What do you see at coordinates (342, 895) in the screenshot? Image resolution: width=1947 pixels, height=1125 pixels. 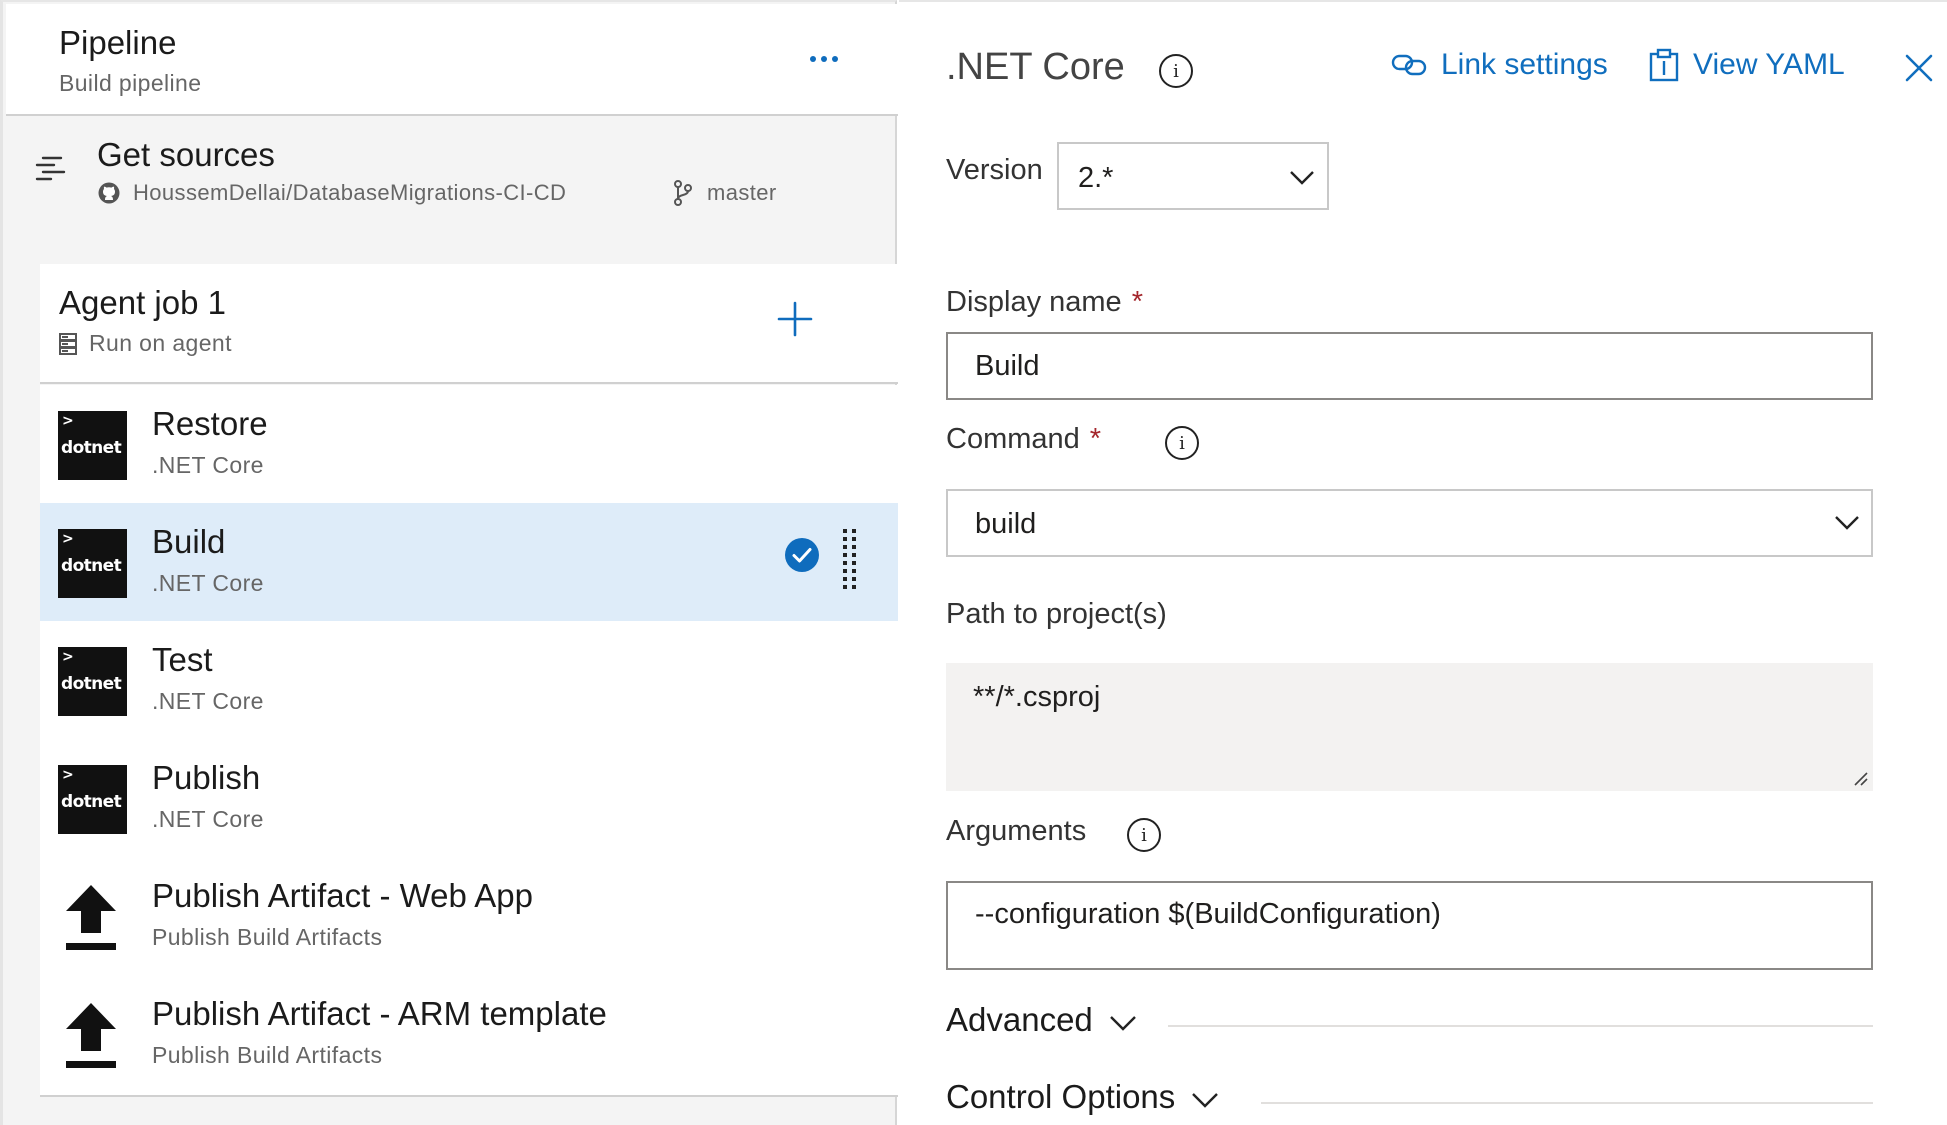 I see `task-name: Publish Artifact - Web App` at bounding box center [342, 895].